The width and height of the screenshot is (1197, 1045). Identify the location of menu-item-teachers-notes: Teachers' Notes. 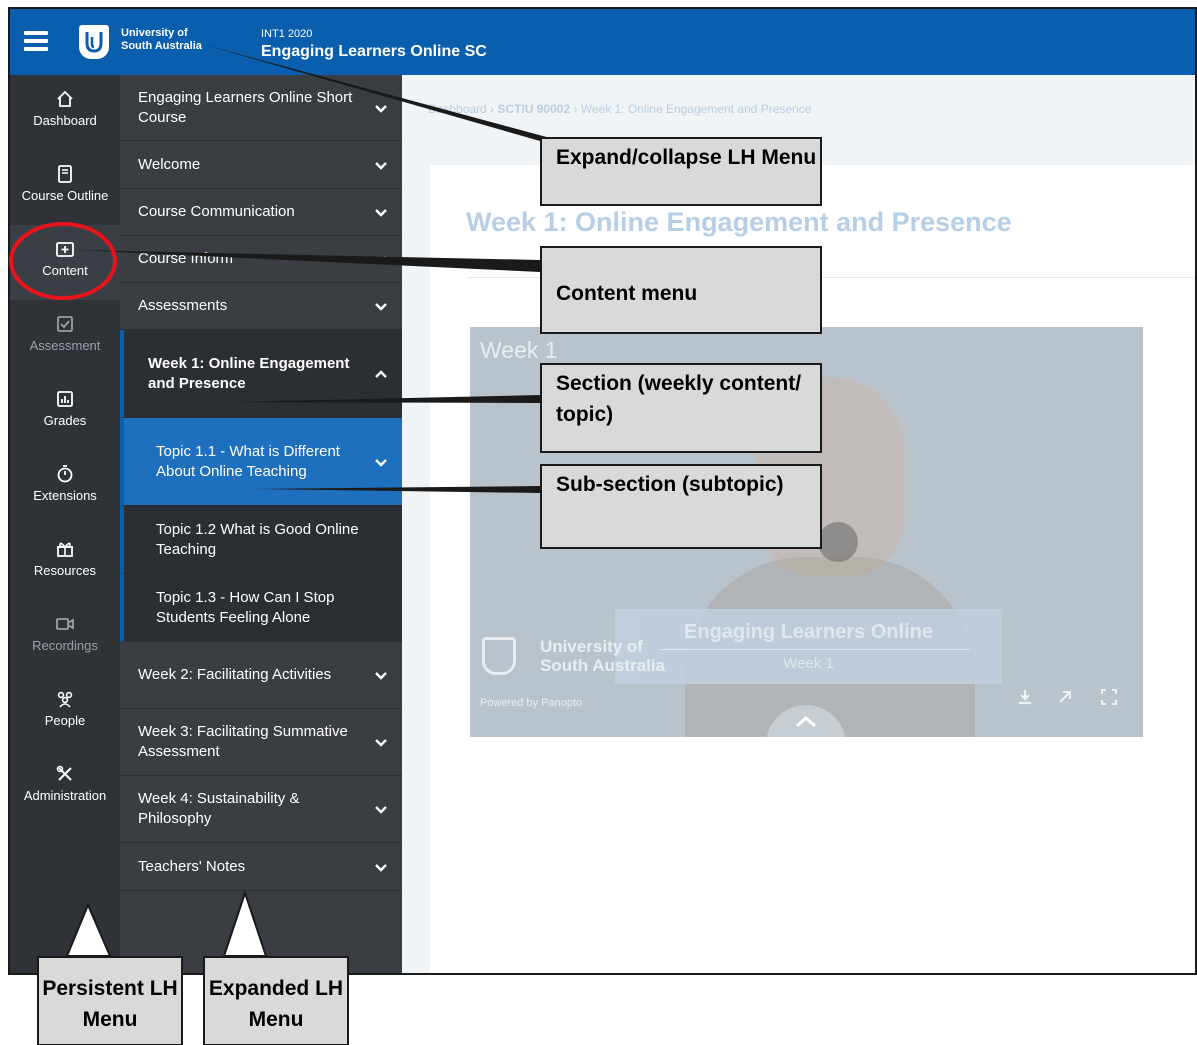
(261, 867).